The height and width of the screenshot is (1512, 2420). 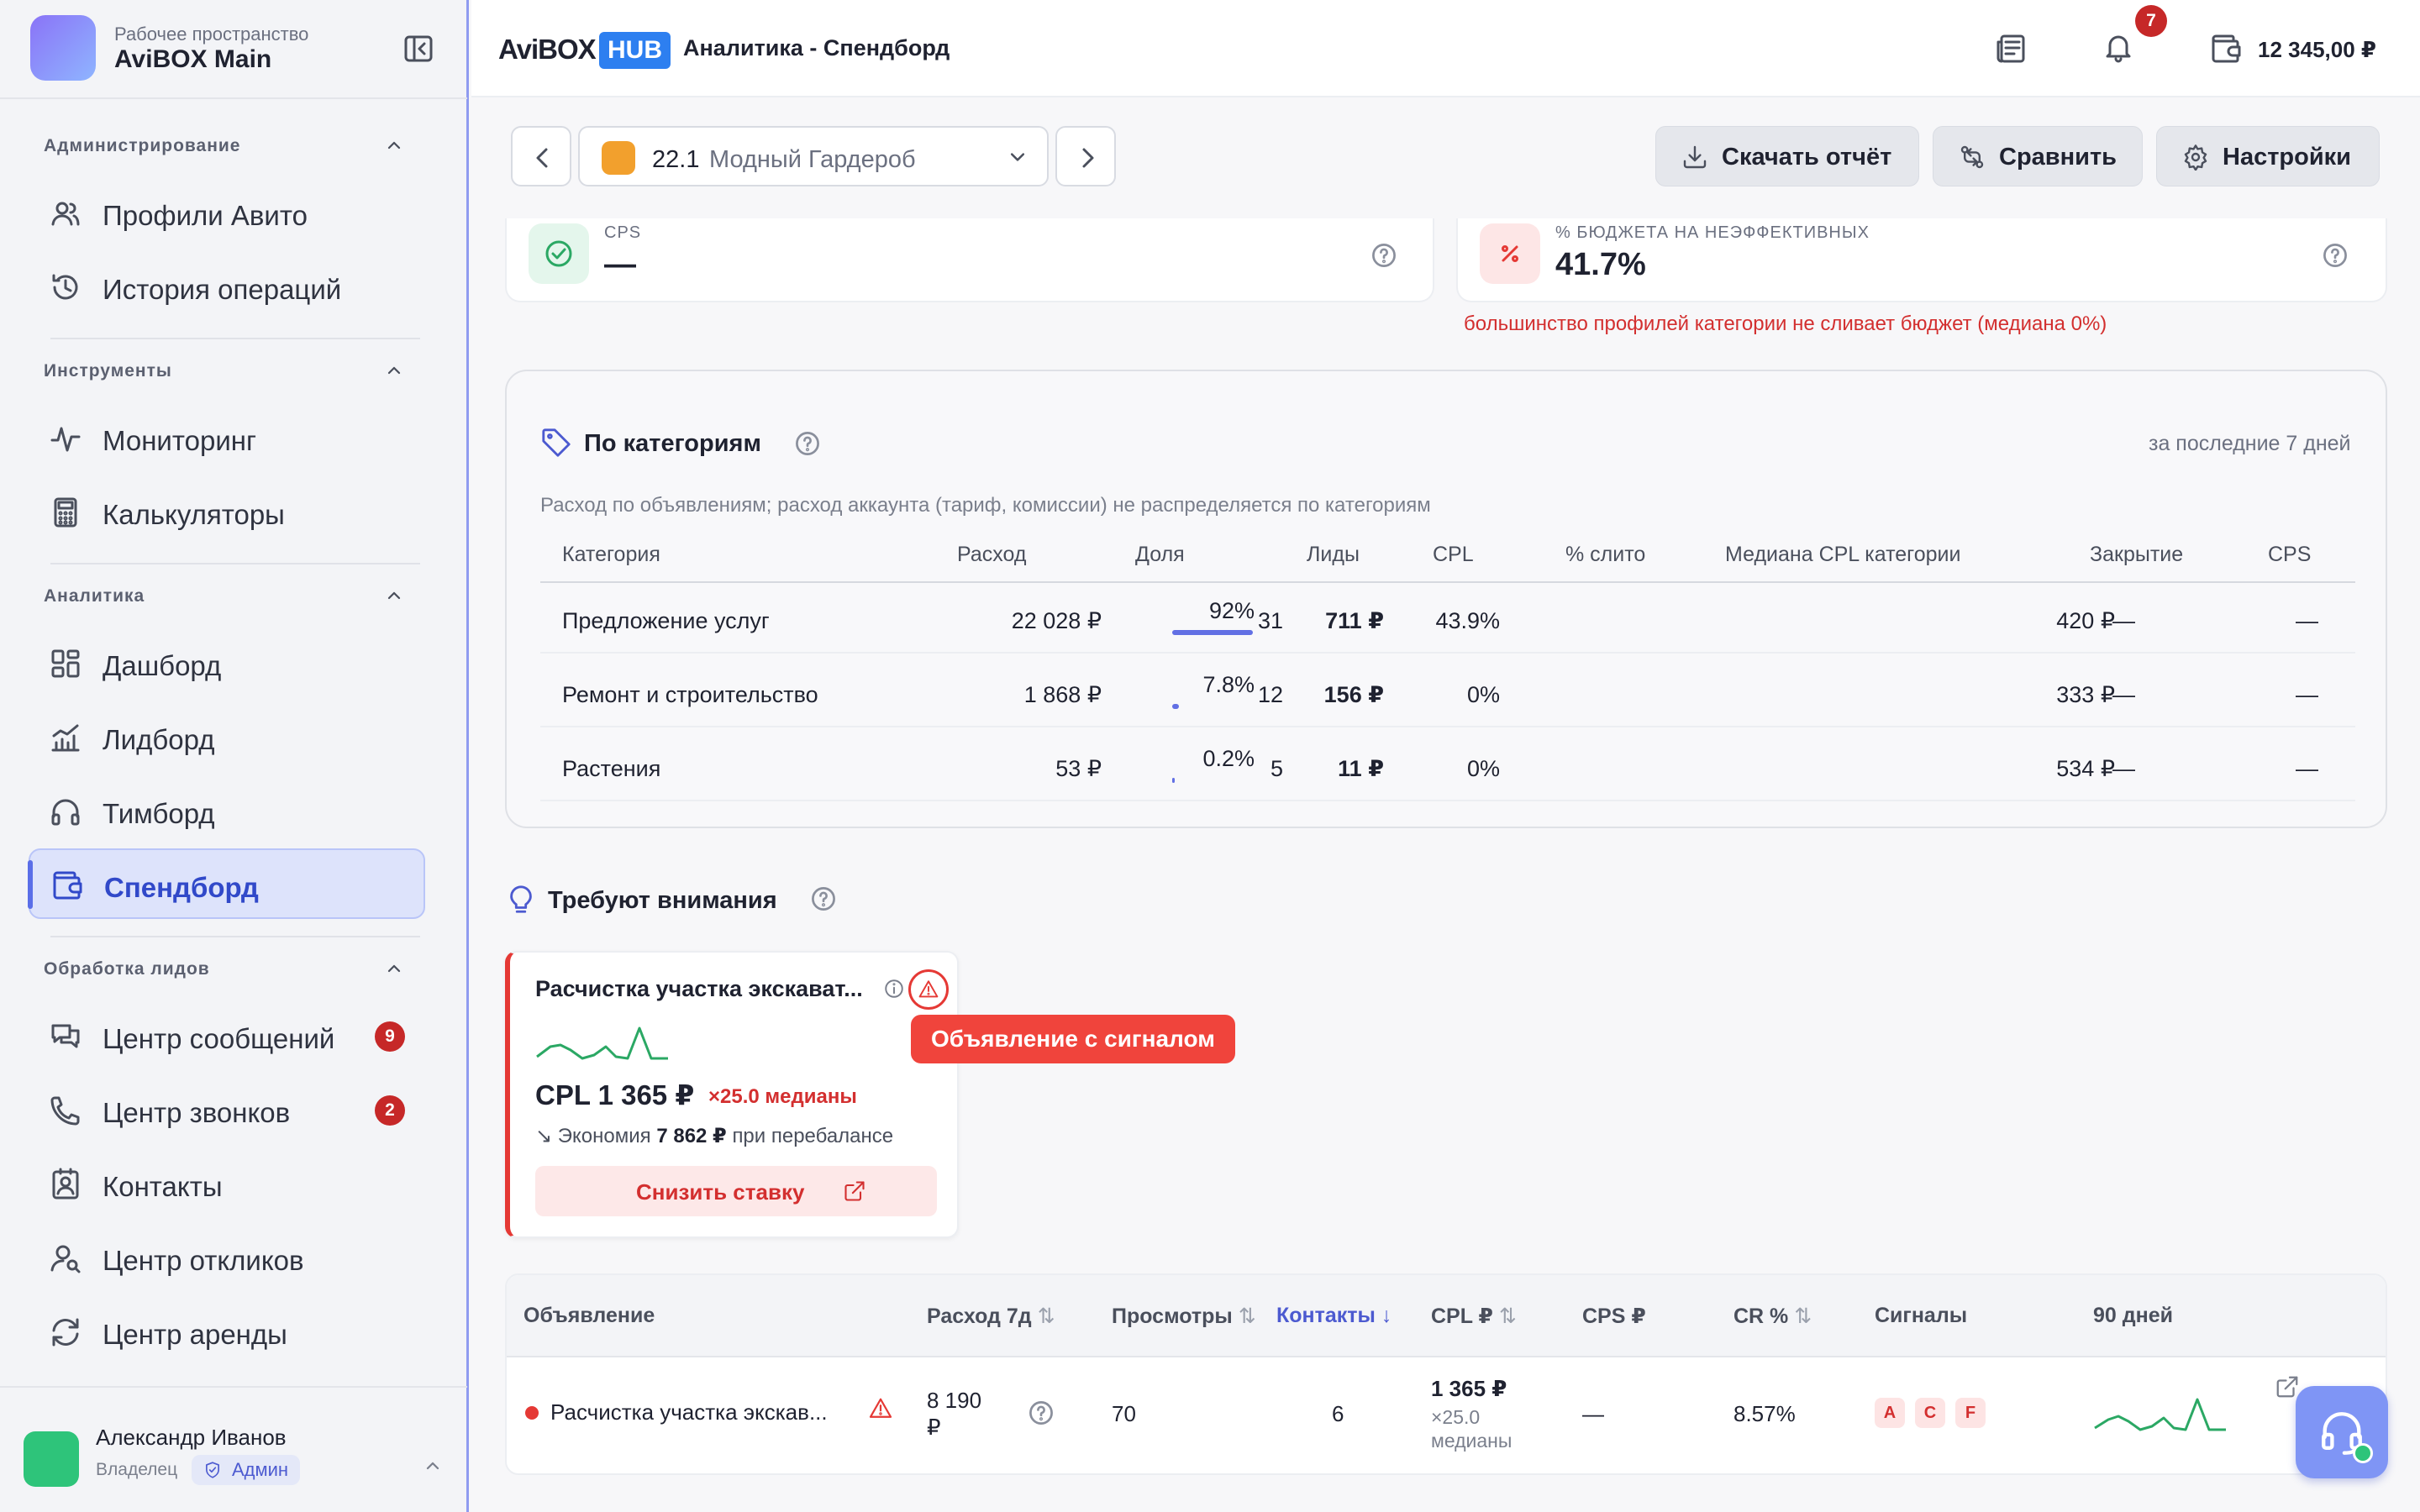 I want to click on sidebar-item-rent: Центр аренды, so click(x=227, y=1332).